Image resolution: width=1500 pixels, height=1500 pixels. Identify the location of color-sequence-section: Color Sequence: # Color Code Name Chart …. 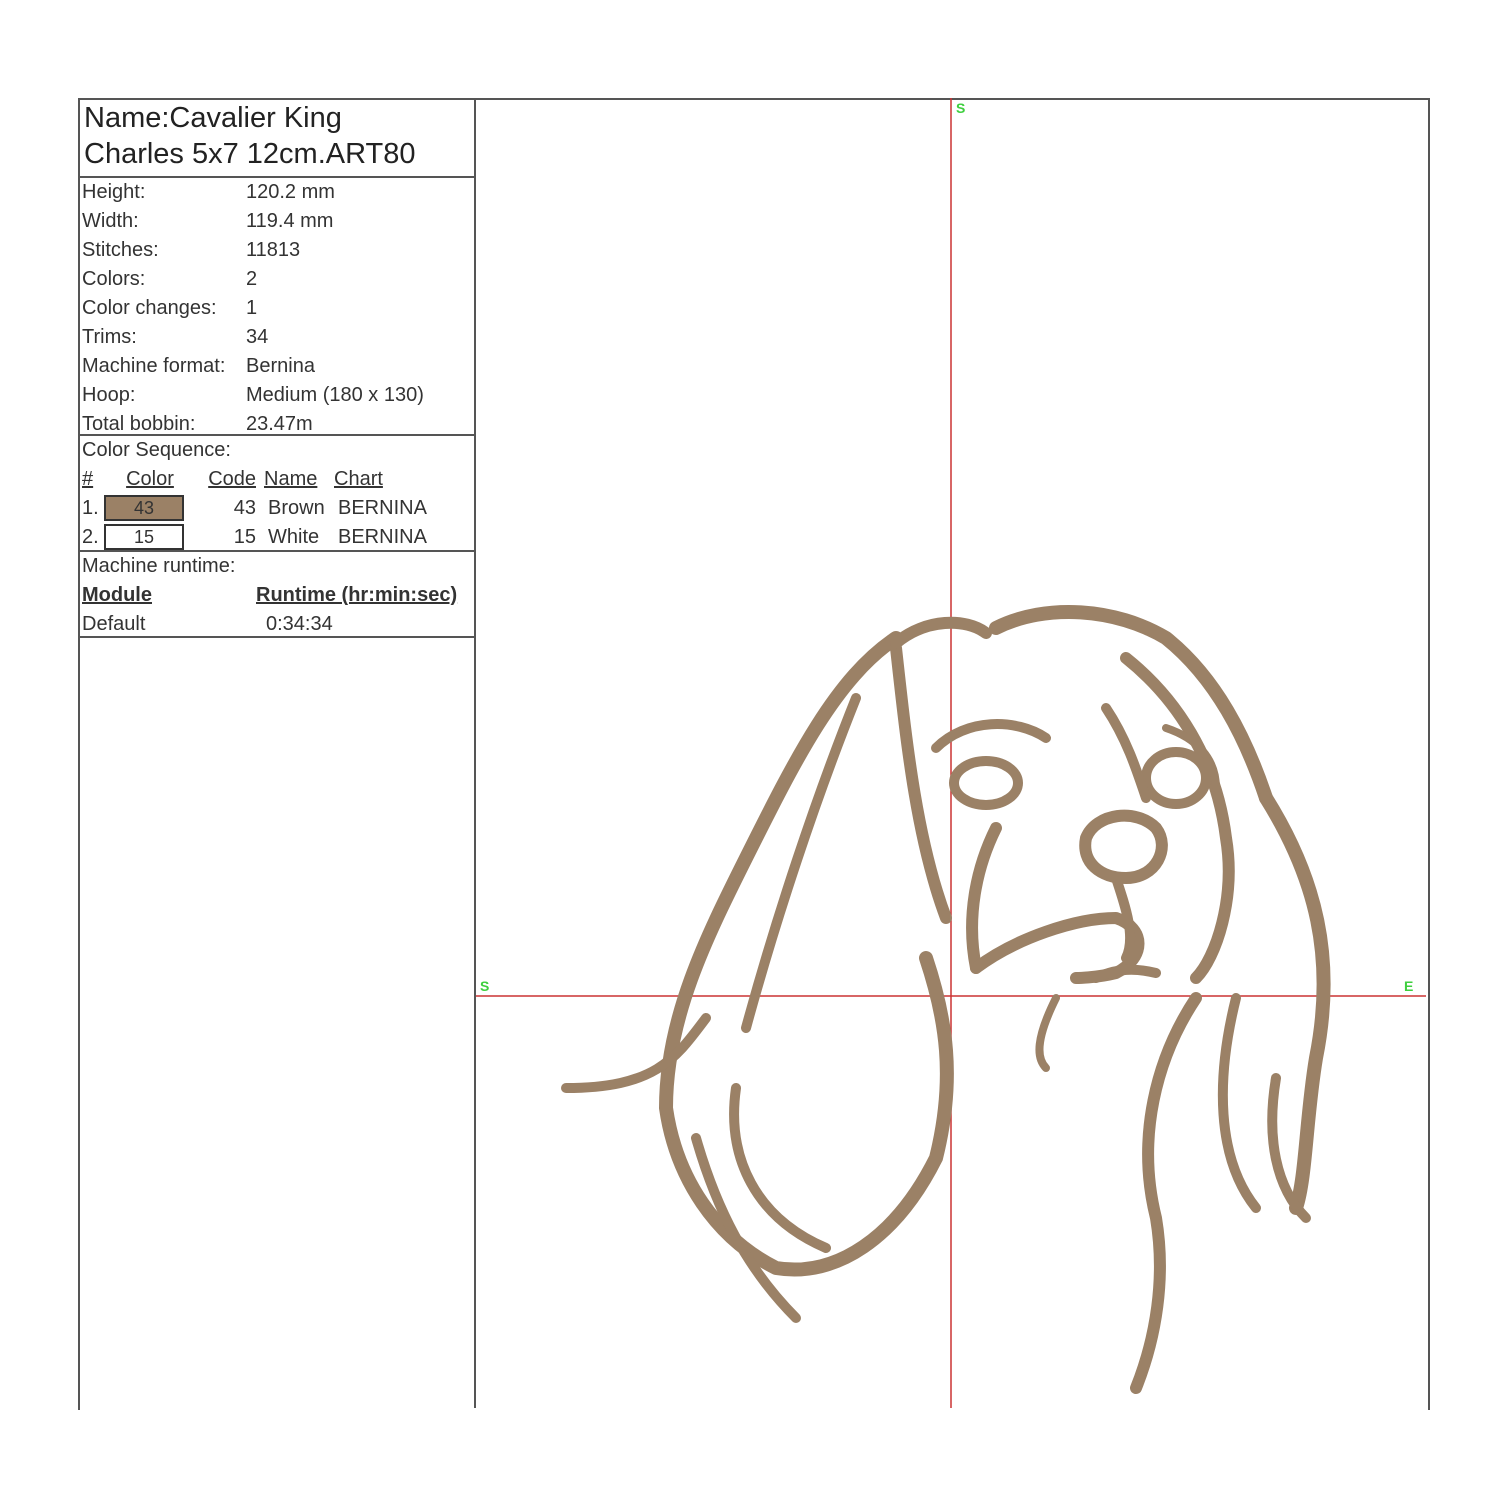
(276, 494).